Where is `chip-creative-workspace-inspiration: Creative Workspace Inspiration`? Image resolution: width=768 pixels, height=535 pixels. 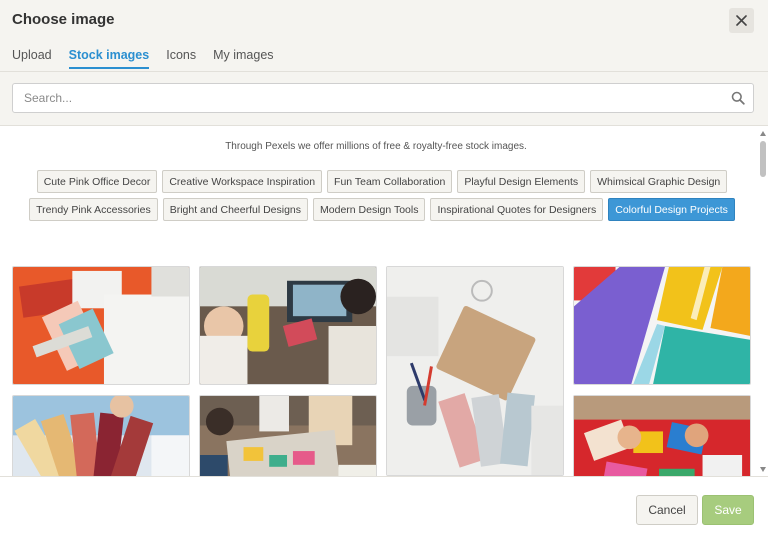 chip-creative-workspace-inspiration: Creative Workspace Inspiration is located at coordinates (242, 181).